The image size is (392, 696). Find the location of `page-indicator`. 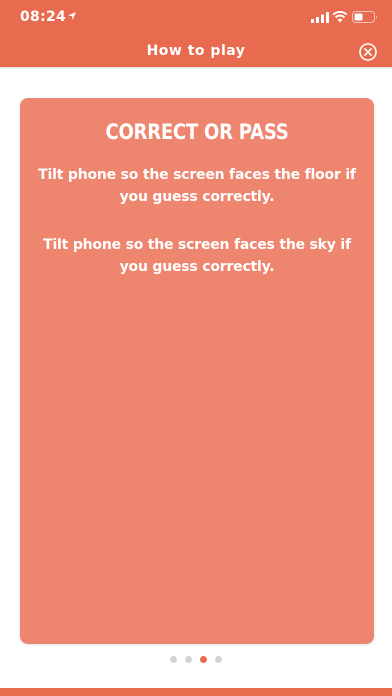

page-indicator is located at coordinates (196, 660).